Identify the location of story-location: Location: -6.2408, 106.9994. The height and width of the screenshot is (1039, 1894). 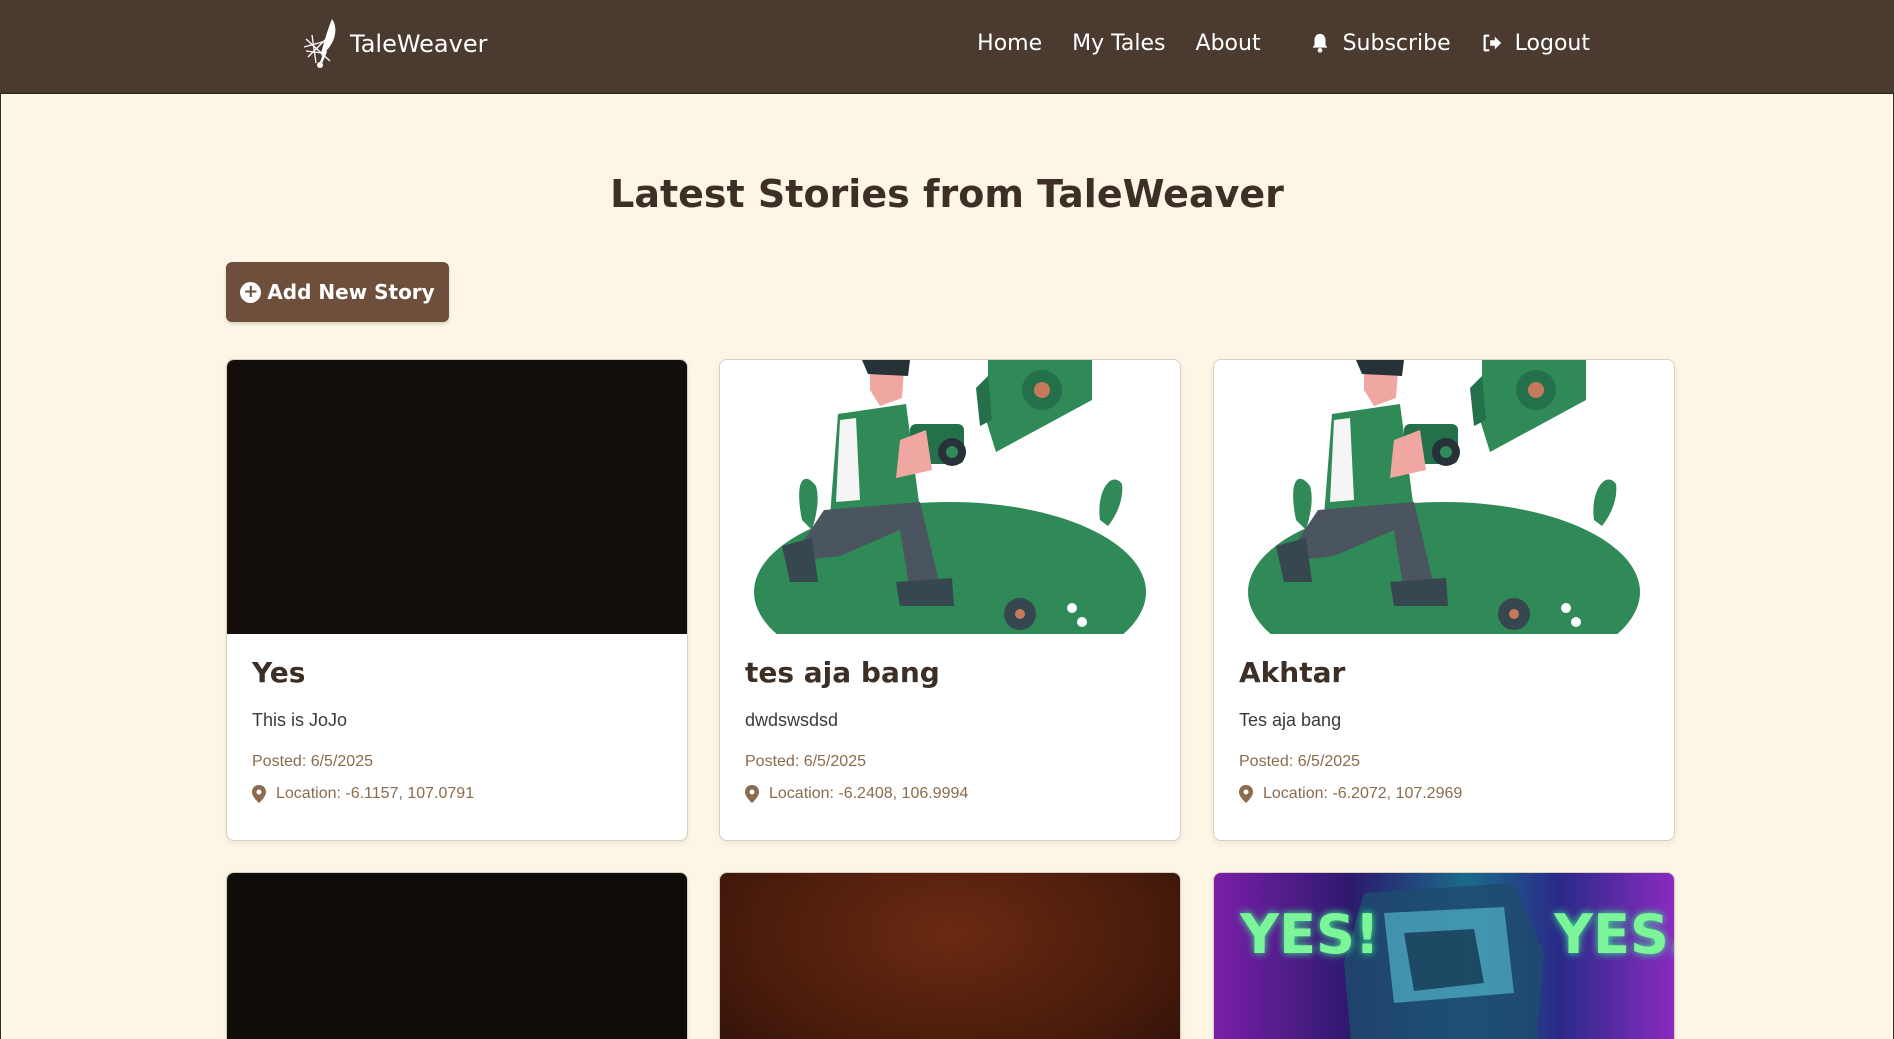
(950, 794).